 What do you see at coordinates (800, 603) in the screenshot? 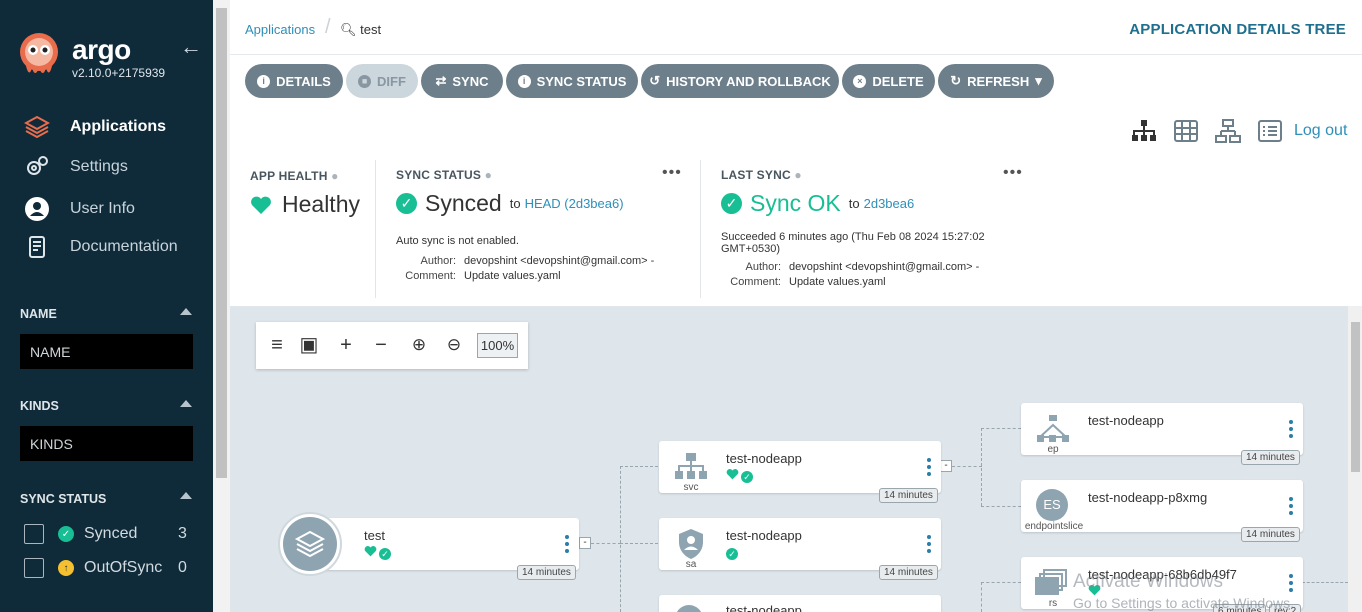
I see `deploy-node: test-nodeapp` at bounding box center [800, 603].